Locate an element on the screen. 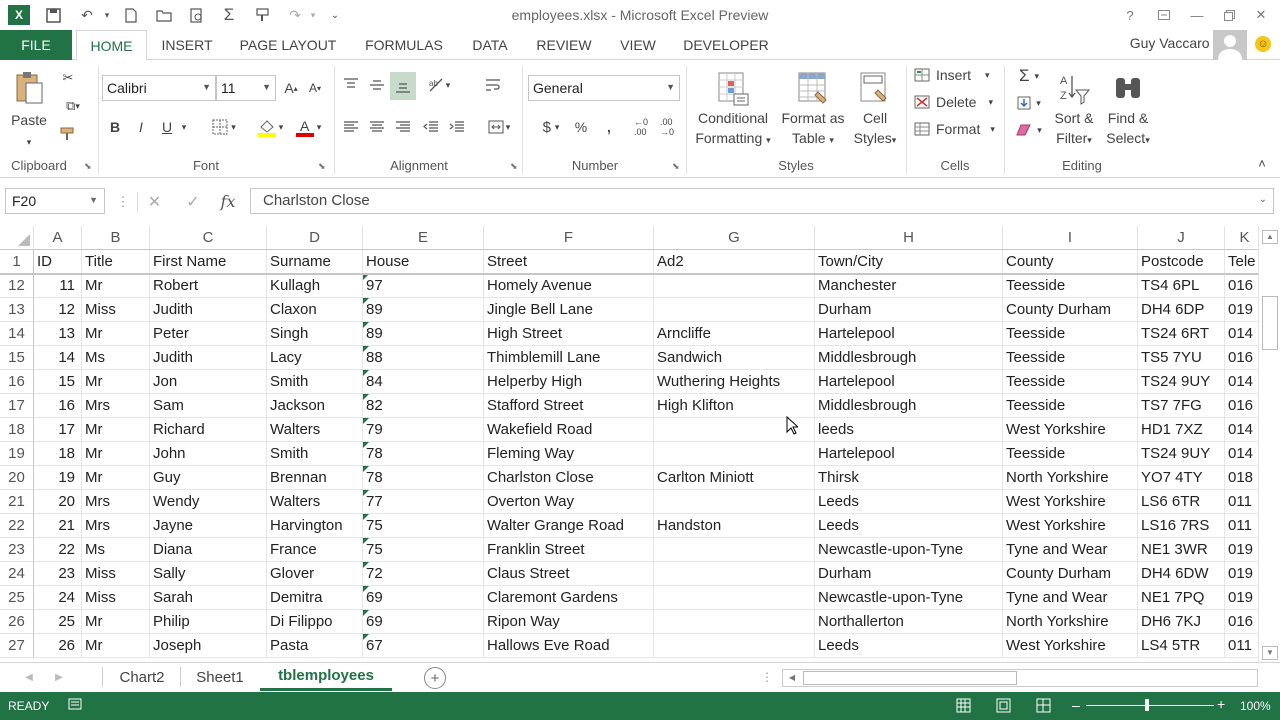  table-cell: Charlston Close is located at coordinates (569, 478).